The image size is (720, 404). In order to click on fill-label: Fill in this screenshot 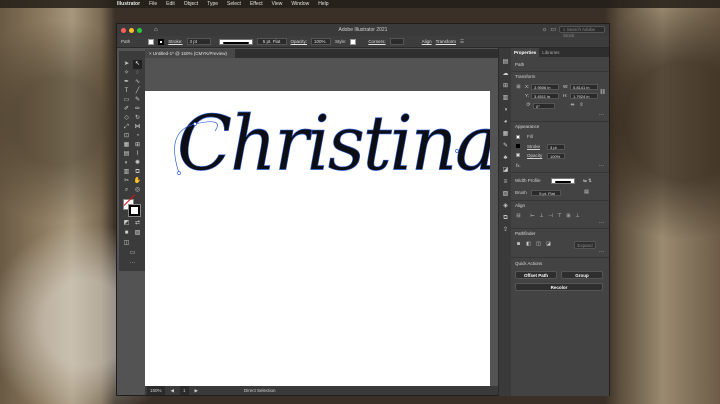, I will do `click(530, 136)`.